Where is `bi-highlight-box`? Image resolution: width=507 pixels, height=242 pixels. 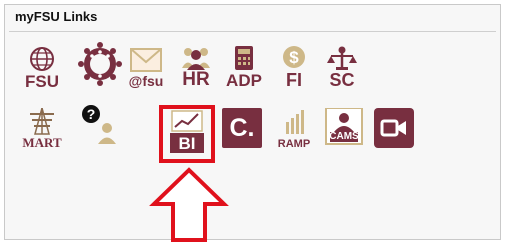
bi-highlight-box is located at coordinates (187, 134).